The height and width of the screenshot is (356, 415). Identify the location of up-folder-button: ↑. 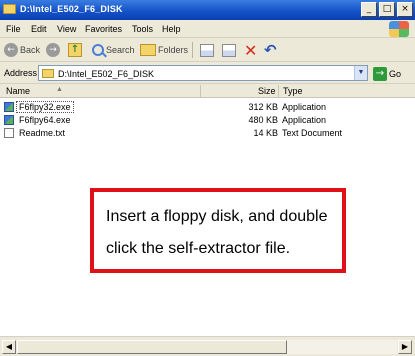
(75, 50).